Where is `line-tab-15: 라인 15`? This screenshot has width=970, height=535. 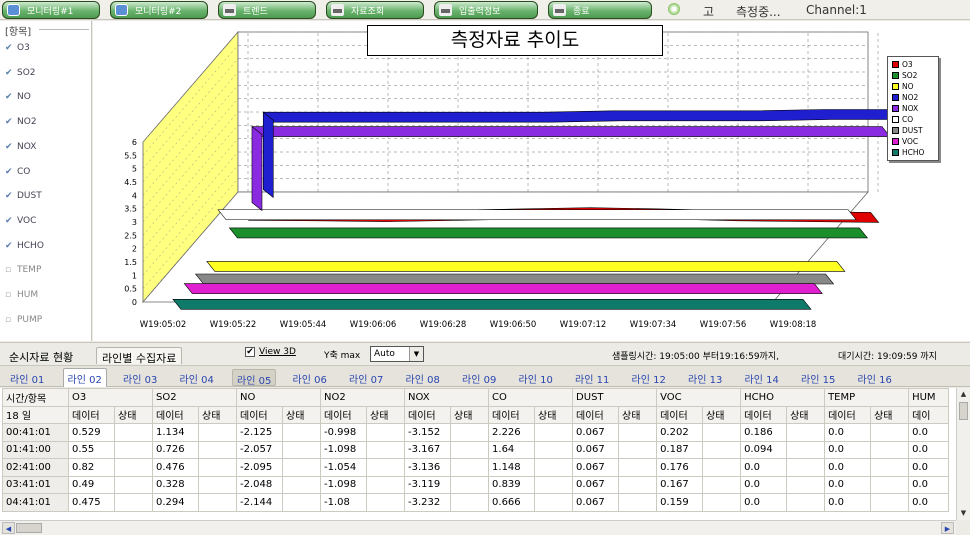 line-tab-15: 라인 15 is located at coordinates (818, 377).